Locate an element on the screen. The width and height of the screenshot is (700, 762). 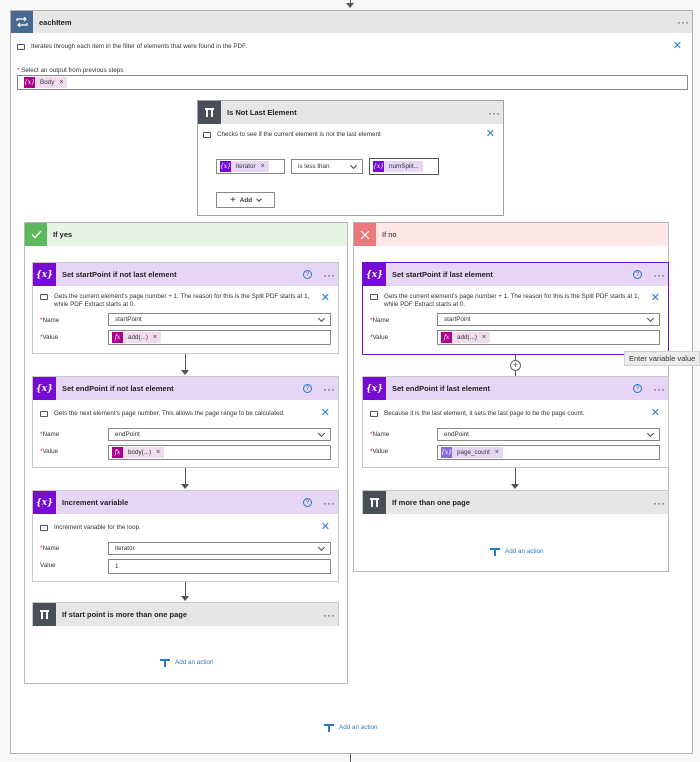
if-yes-label: If yes is located at coordinates (63, 234).